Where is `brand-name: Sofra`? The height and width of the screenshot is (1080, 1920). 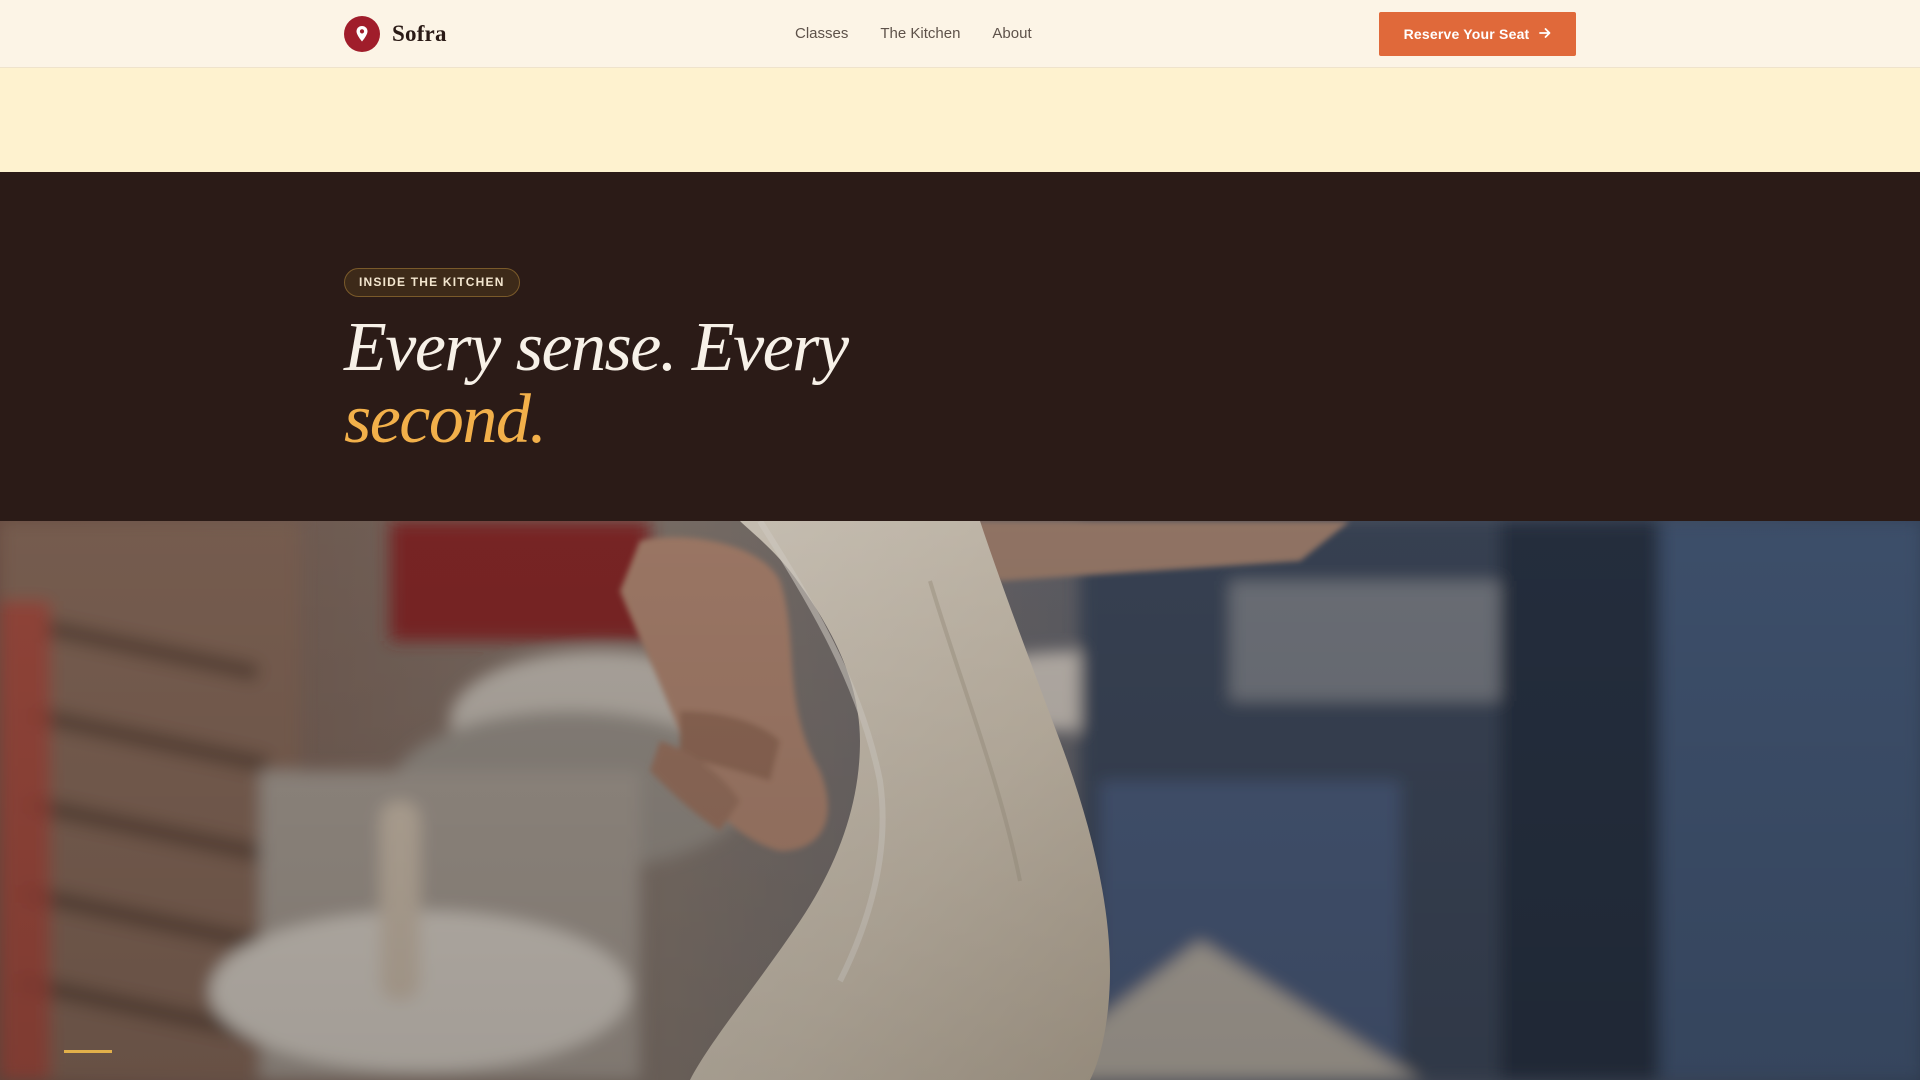 brand-name: Sofra is located at coordinates (419, 33).